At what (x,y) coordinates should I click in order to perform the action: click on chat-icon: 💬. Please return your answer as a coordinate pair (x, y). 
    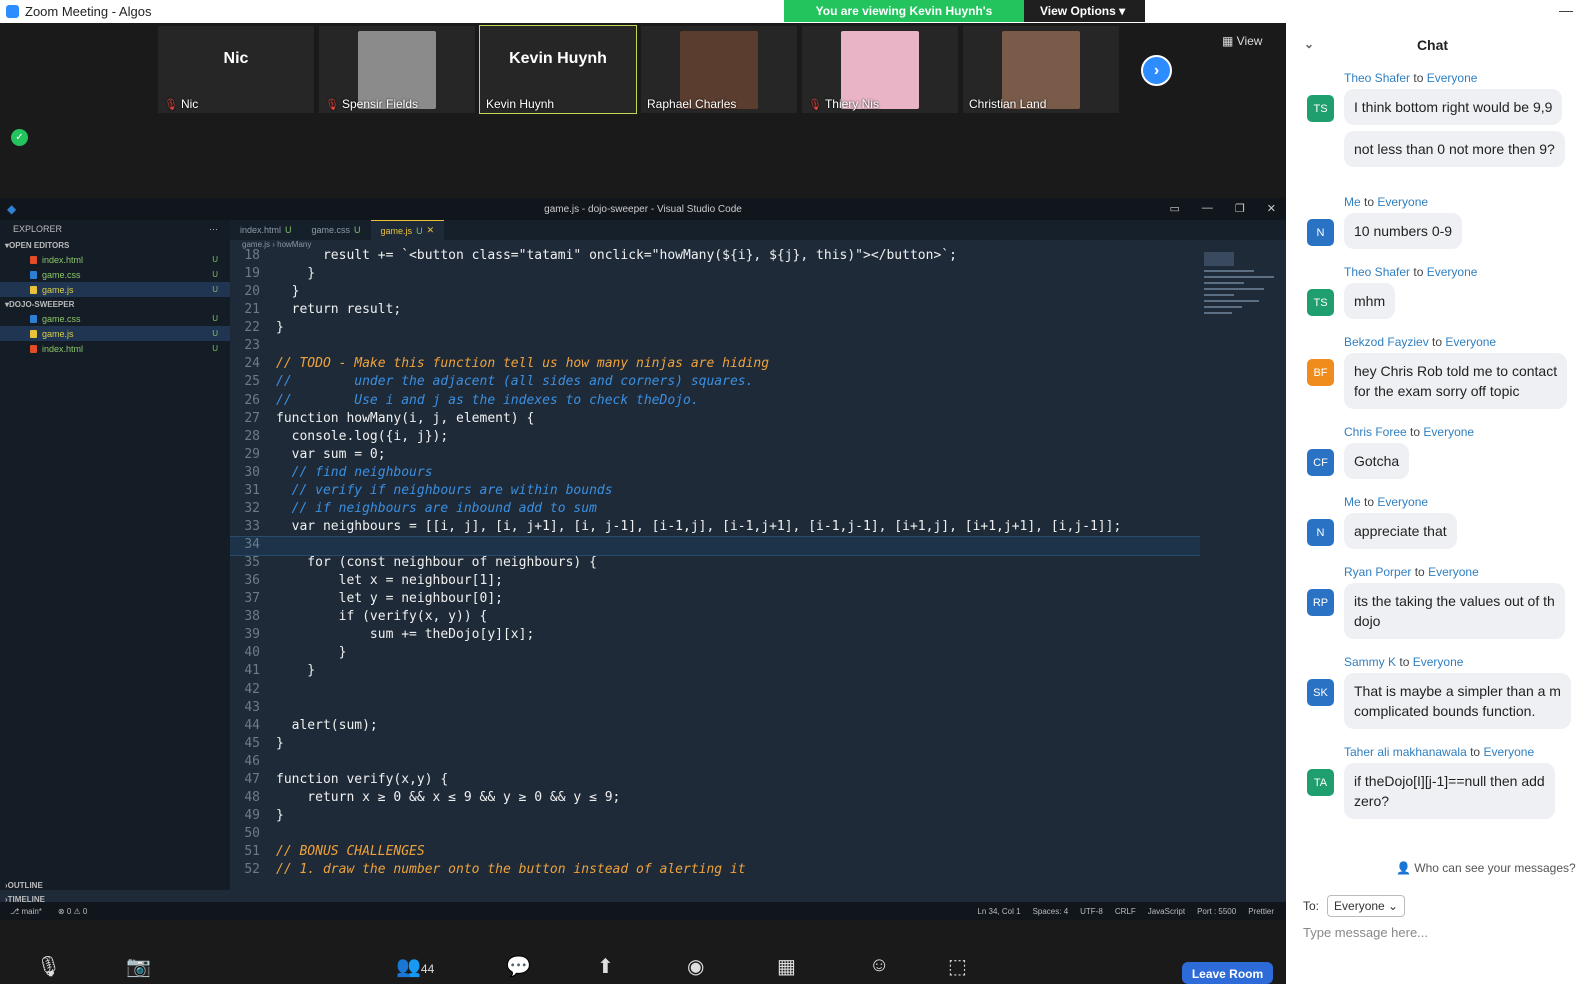
    Looking at the image, I should click on (518, 966).